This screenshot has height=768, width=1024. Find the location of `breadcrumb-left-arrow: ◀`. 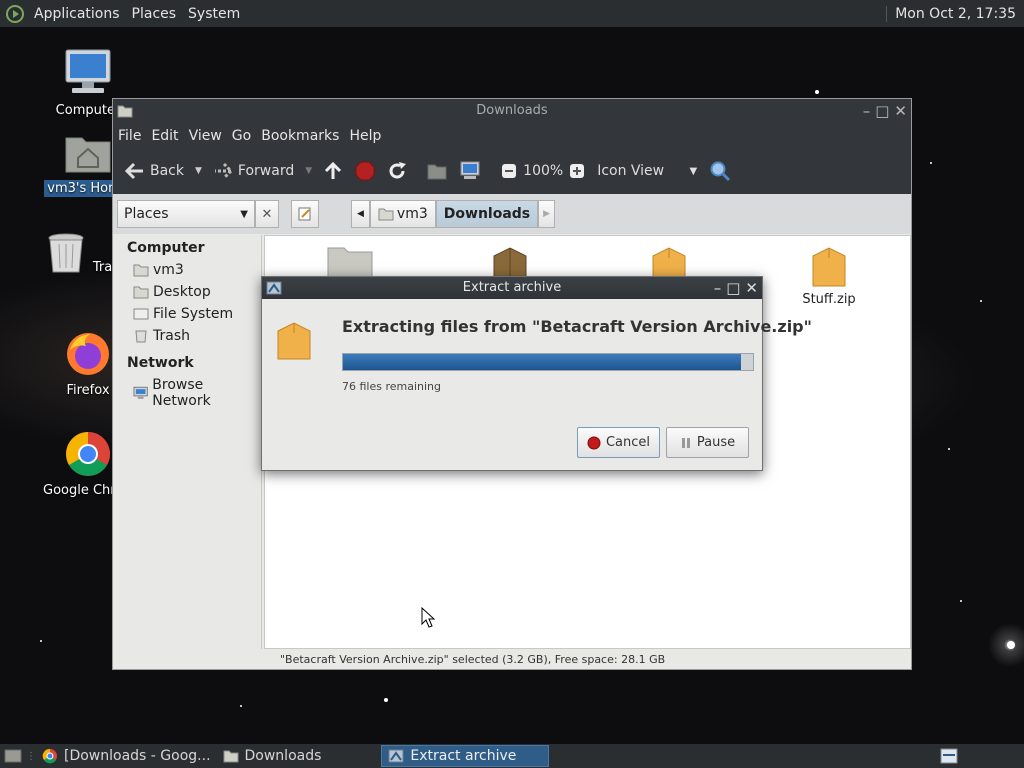

breadcrumb-left-arrow: ◀ is located at coordinates (360, 214).